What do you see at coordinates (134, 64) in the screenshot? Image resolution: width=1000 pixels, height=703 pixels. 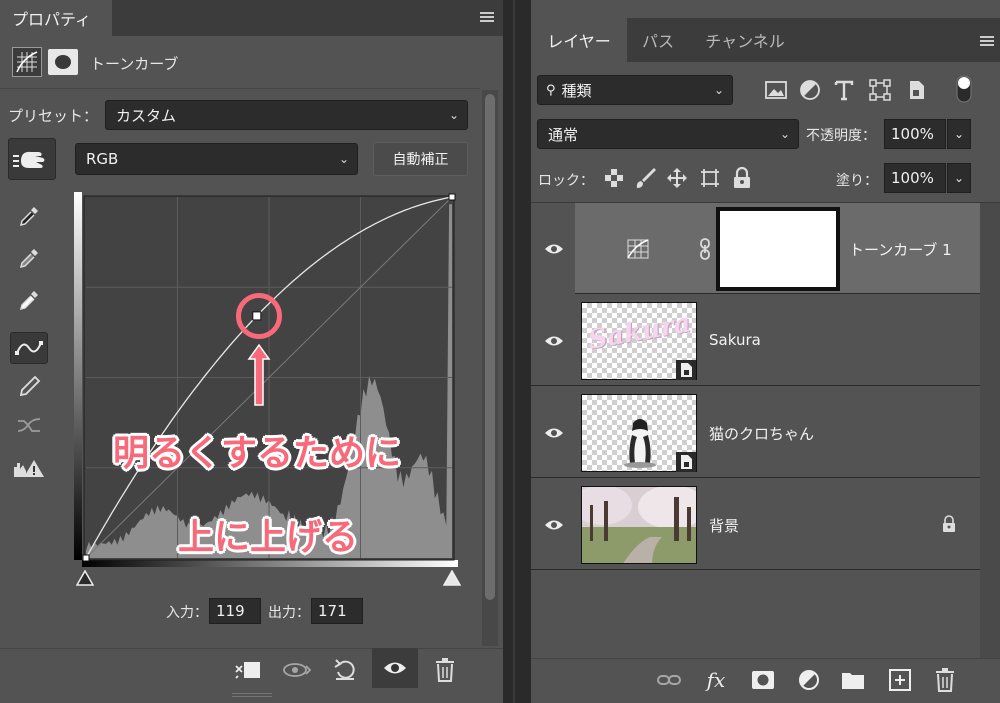 I see `adjustment-title: トーンカーブ` at bounding box center [134, 64].